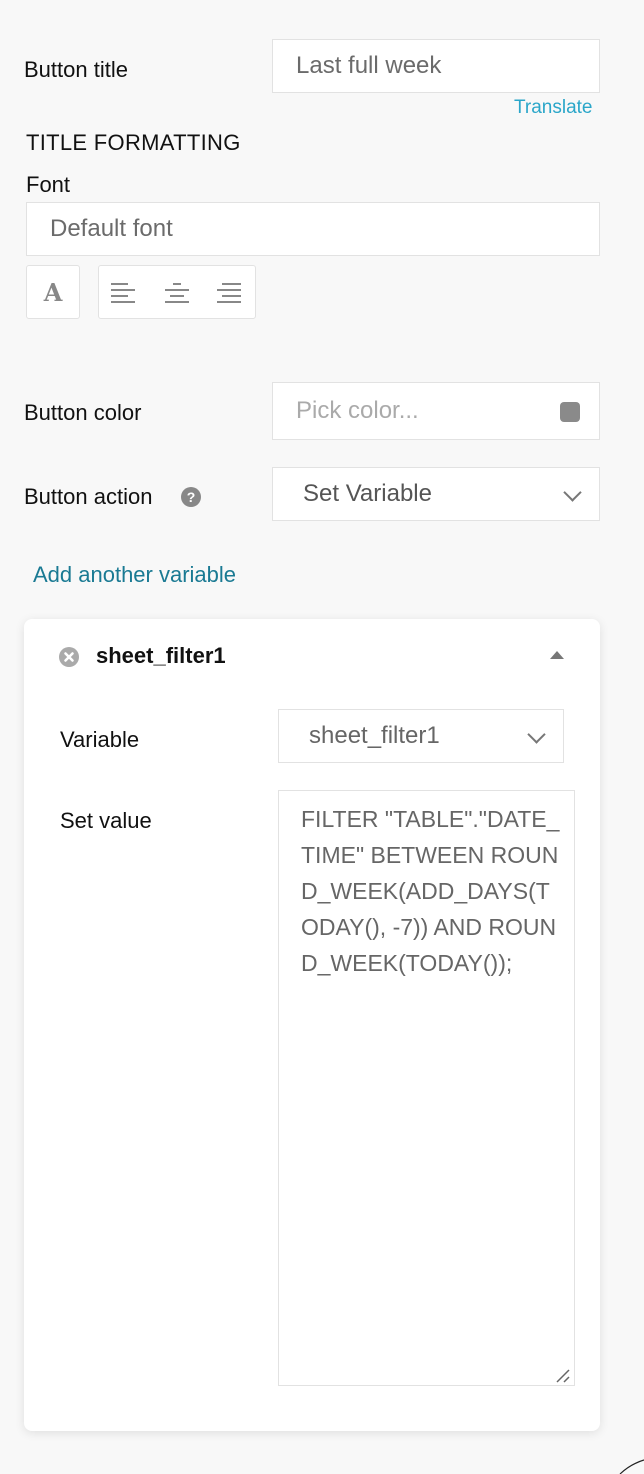 This screenshot has width=644, height=1474. Describe the element at coordinates (367, 493) in the screenshot. I see `button-action-value: Set Variable` at that location.